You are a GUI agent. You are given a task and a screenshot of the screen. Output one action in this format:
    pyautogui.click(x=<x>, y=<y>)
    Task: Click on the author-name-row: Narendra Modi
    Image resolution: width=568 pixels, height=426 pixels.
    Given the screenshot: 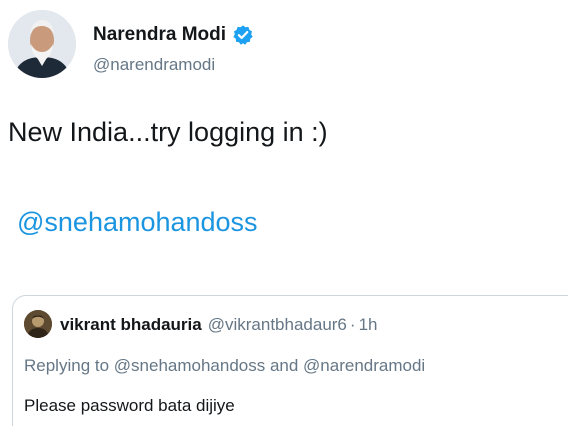 What is the action you would take?
    pyautogui.click(x=173, y=35)
    